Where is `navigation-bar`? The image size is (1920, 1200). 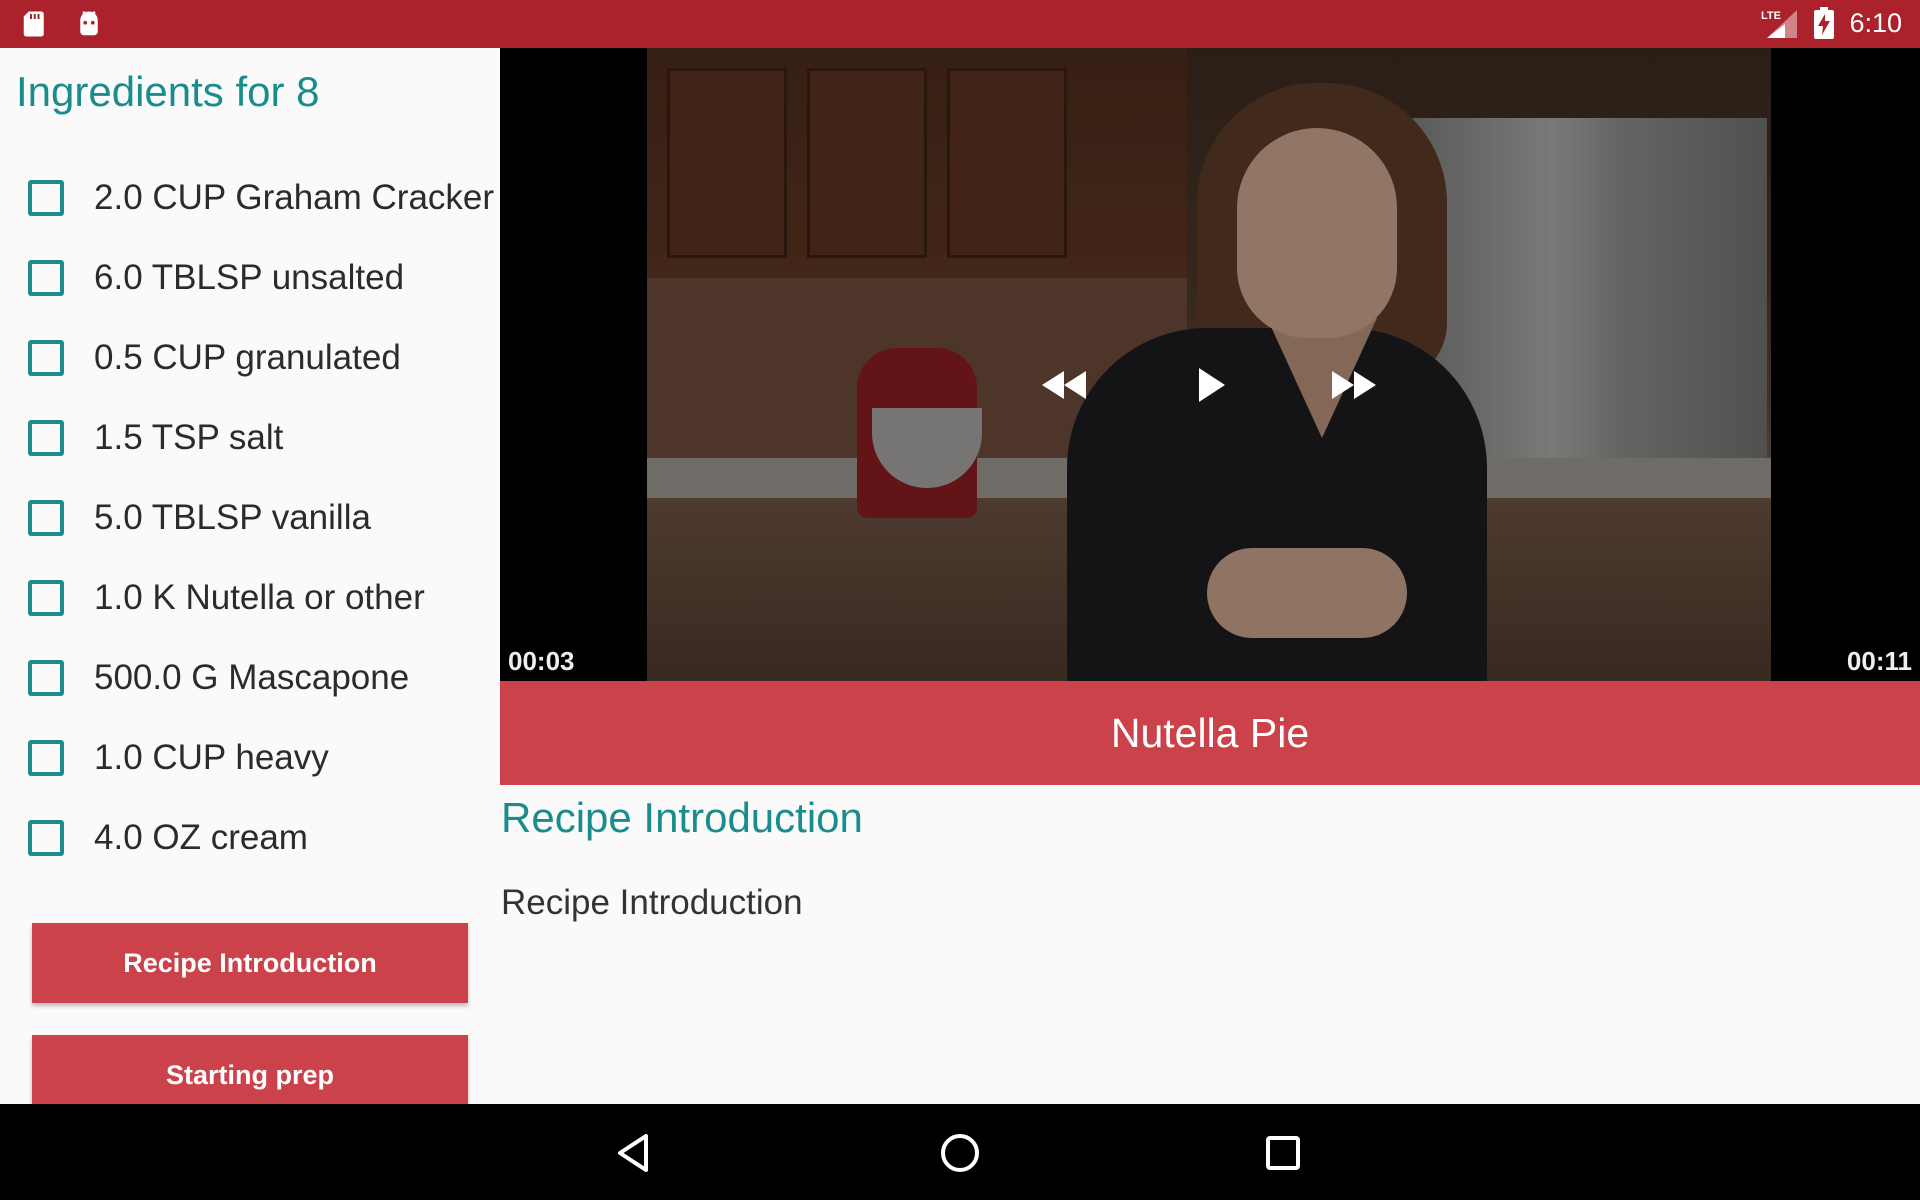
navigation-bar is located at coordinates (960, 1152).